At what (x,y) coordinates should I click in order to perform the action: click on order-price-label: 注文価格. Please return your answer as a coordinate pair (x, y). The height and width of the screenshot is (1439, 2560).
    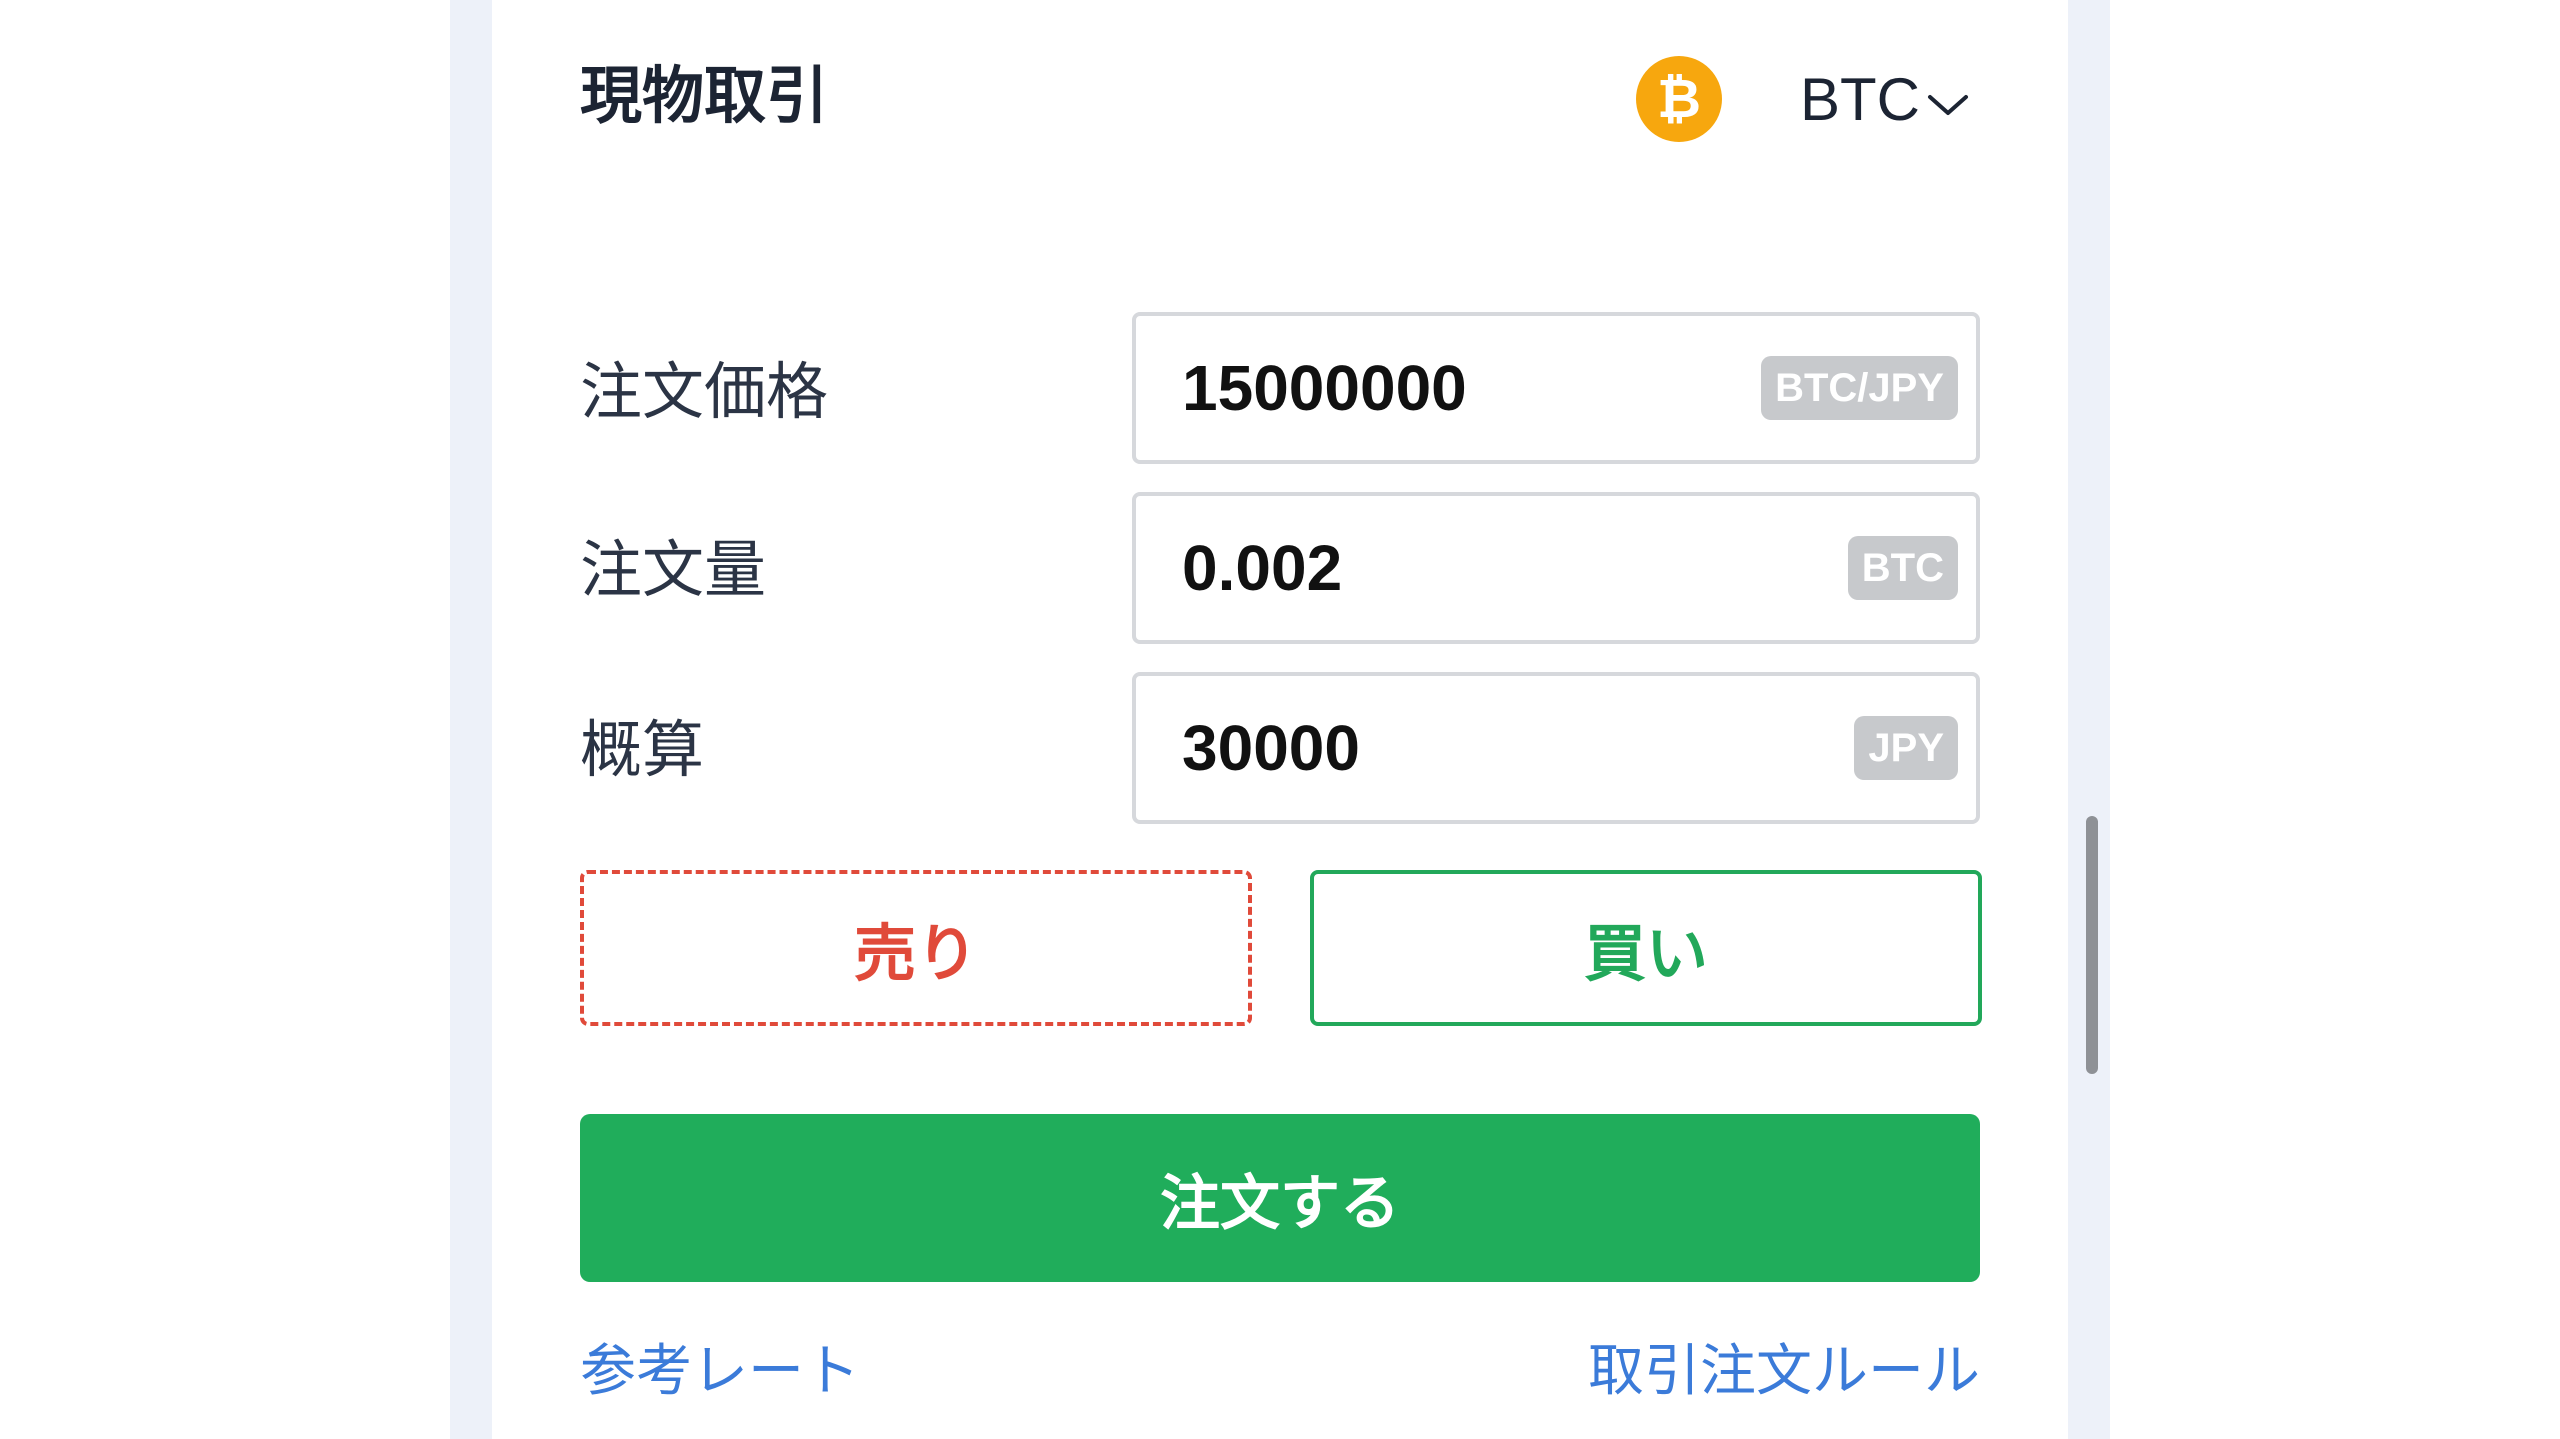
    Looking at the image, I should click on (704, 391).